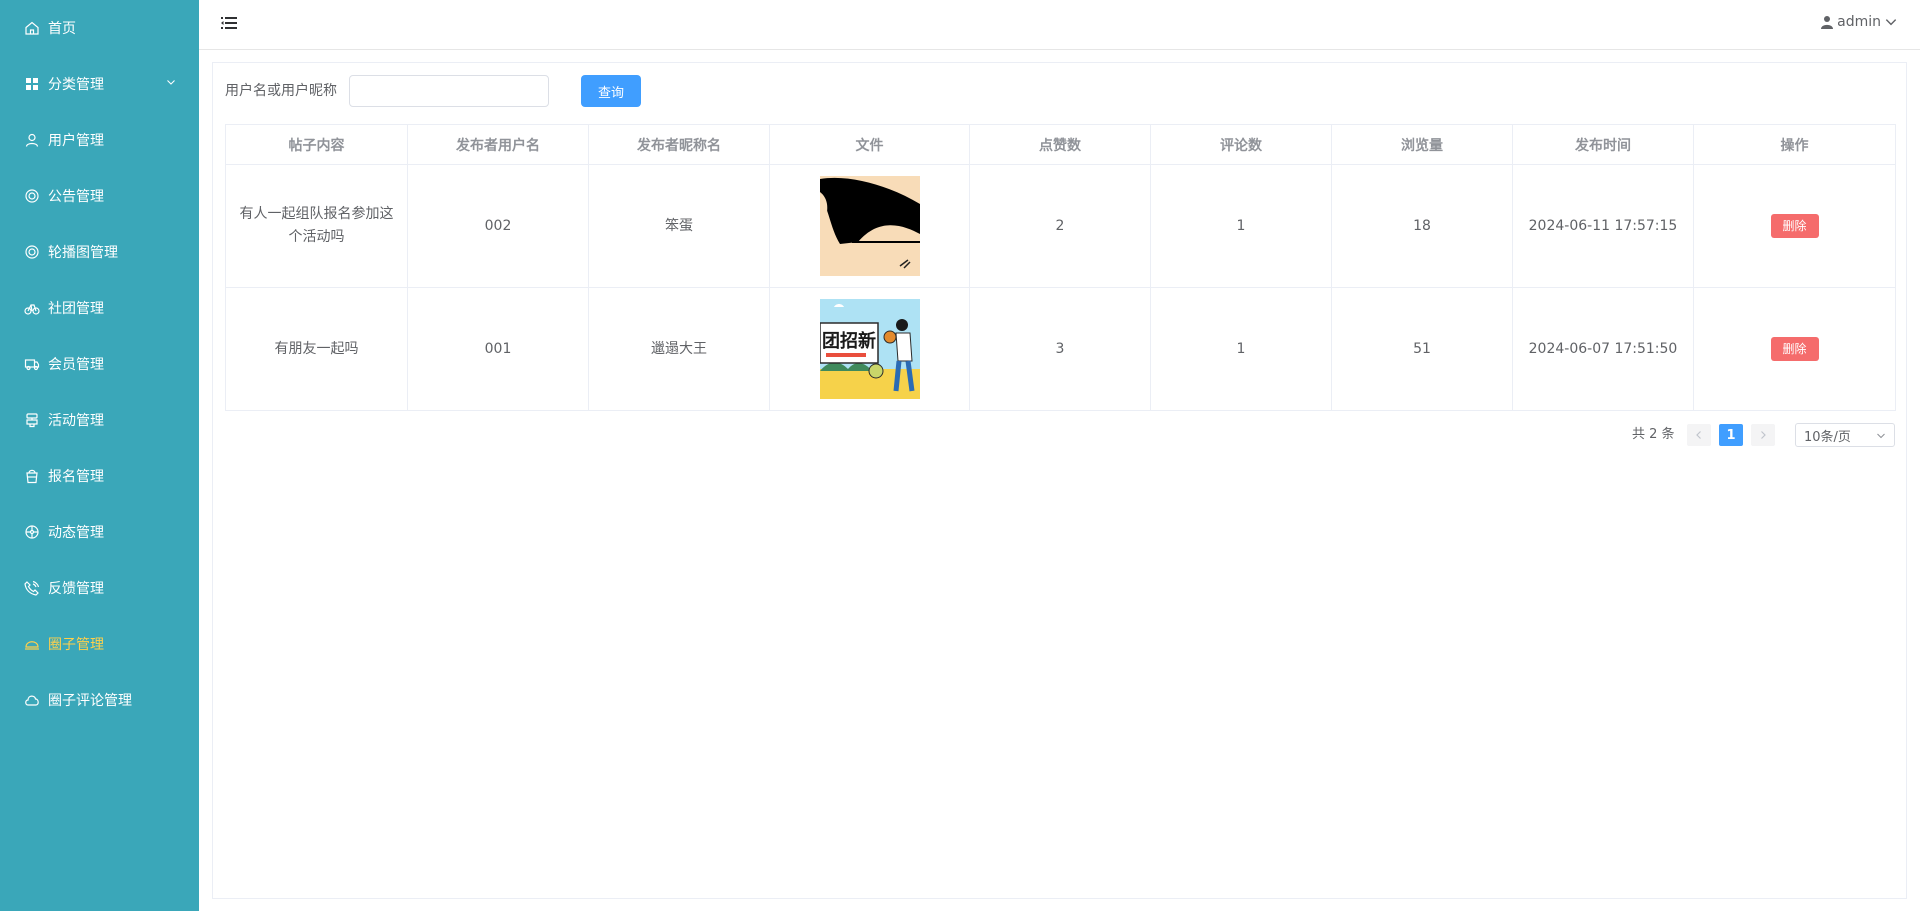 The width and height of the screenshot is (1920, 911). I want to click on menu-item-activity: 活动管理, so click(99, 420).